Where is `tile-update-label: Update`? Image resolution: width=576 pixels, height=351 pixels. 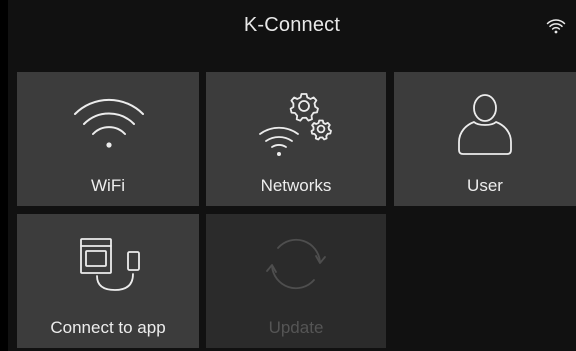
tile-update-label: Update is located at coordinates (296, 327).